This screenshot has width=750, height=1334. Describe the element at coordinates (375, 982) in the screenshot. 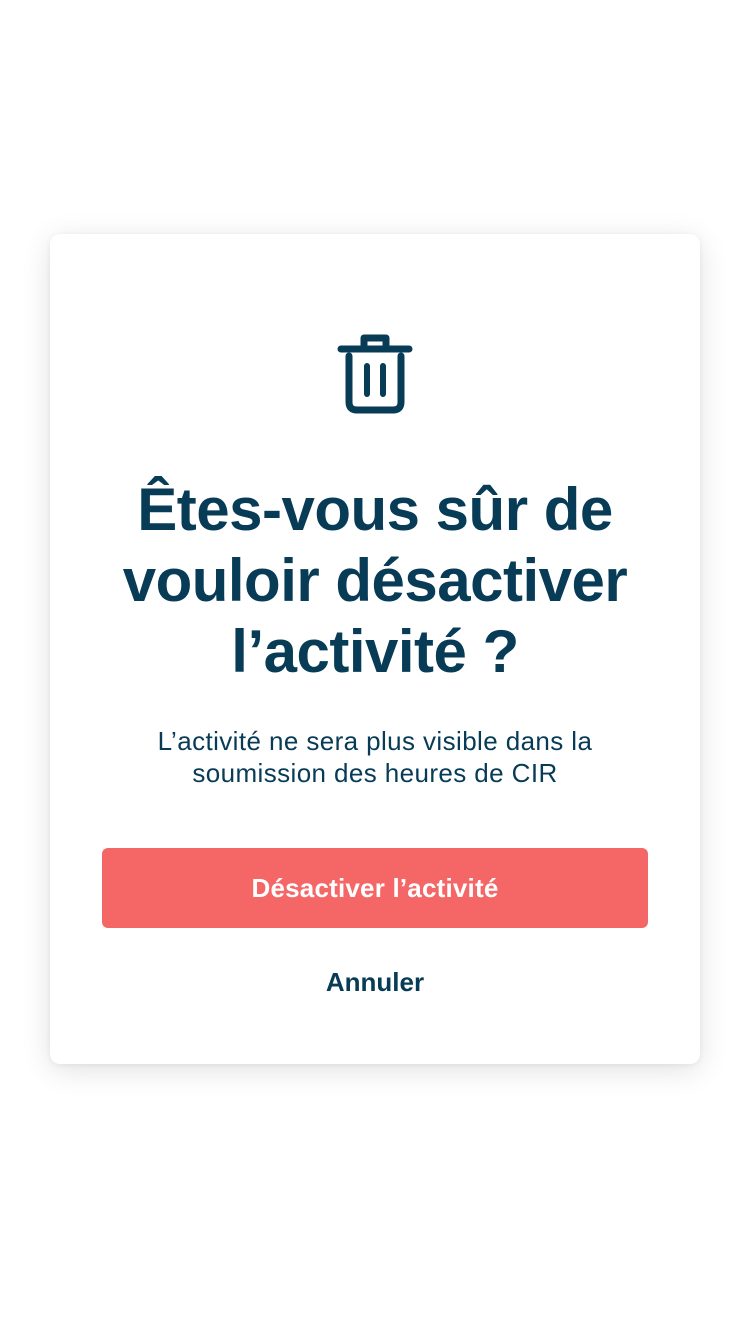

I see `cancel-button: Annuler` at that location.